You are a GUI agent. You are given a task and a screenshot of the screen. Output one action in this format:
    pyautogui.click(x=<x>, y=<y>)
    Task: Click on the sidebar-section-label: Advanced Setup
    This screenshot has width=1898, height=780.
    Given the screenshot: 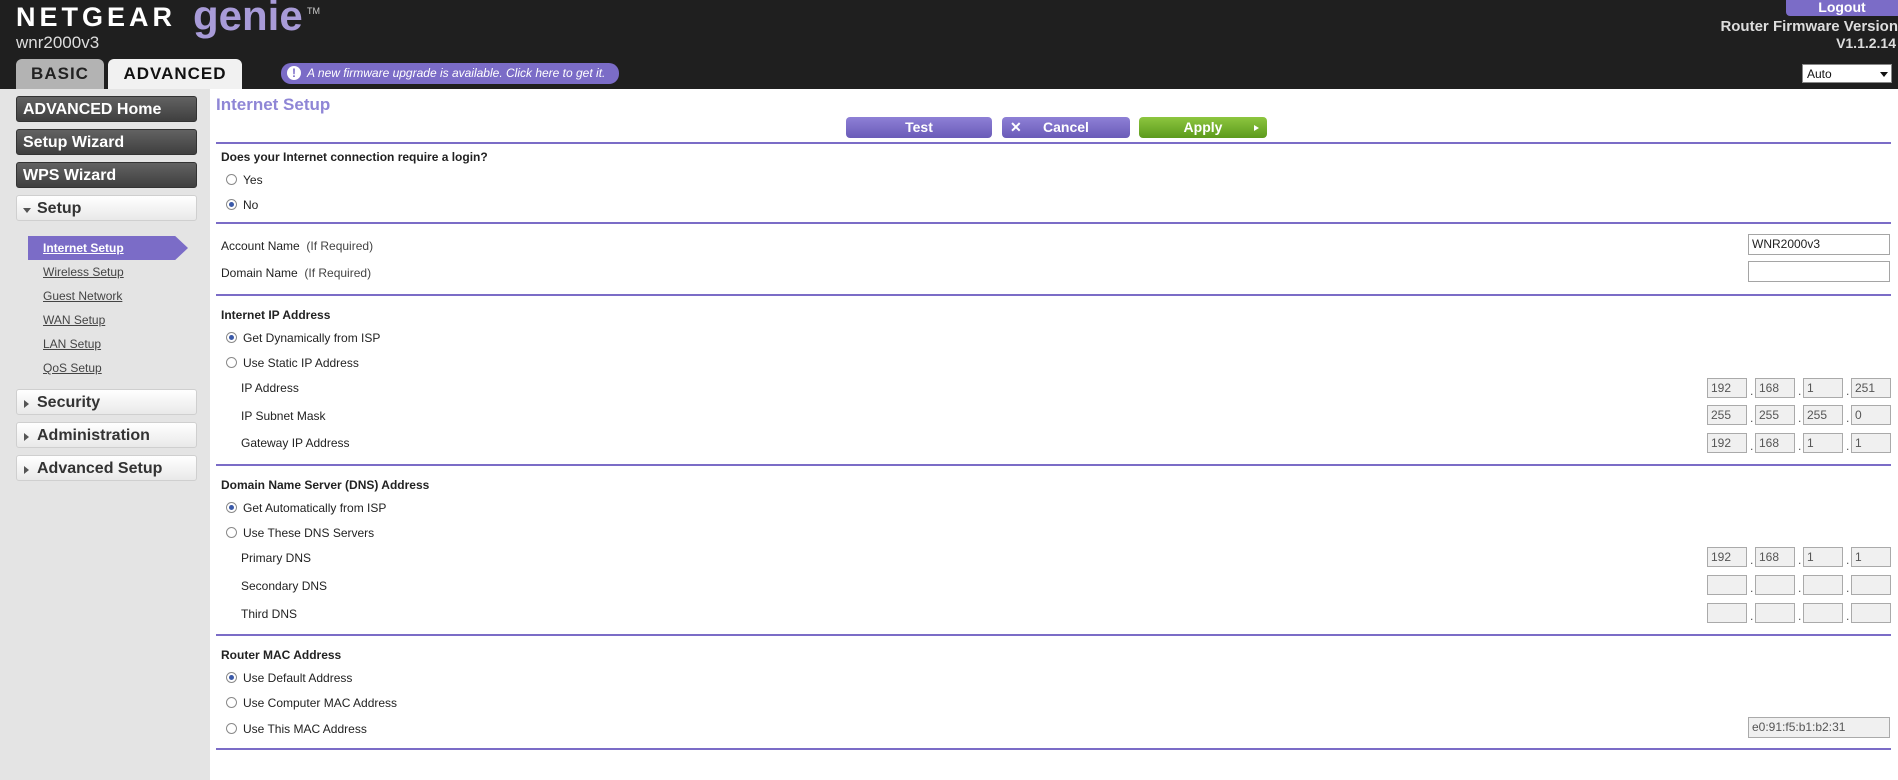 What is the action you would take?
    pyautogui.click(x=100, y=468)
    